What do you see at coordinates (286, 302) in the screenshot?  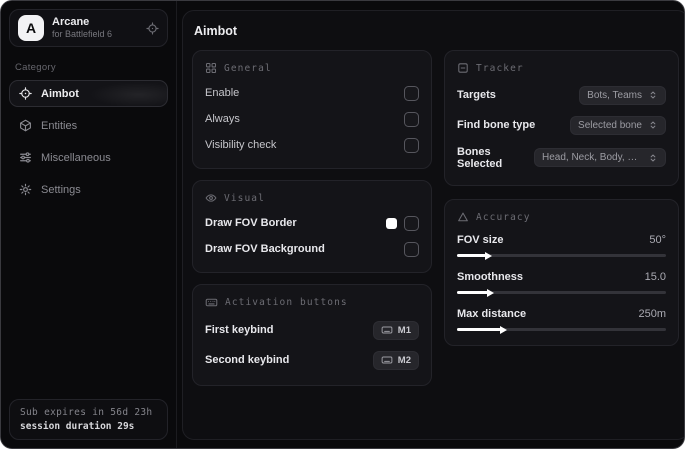 I see `card-title: Activation buttons` at bounding box center [286, 302].